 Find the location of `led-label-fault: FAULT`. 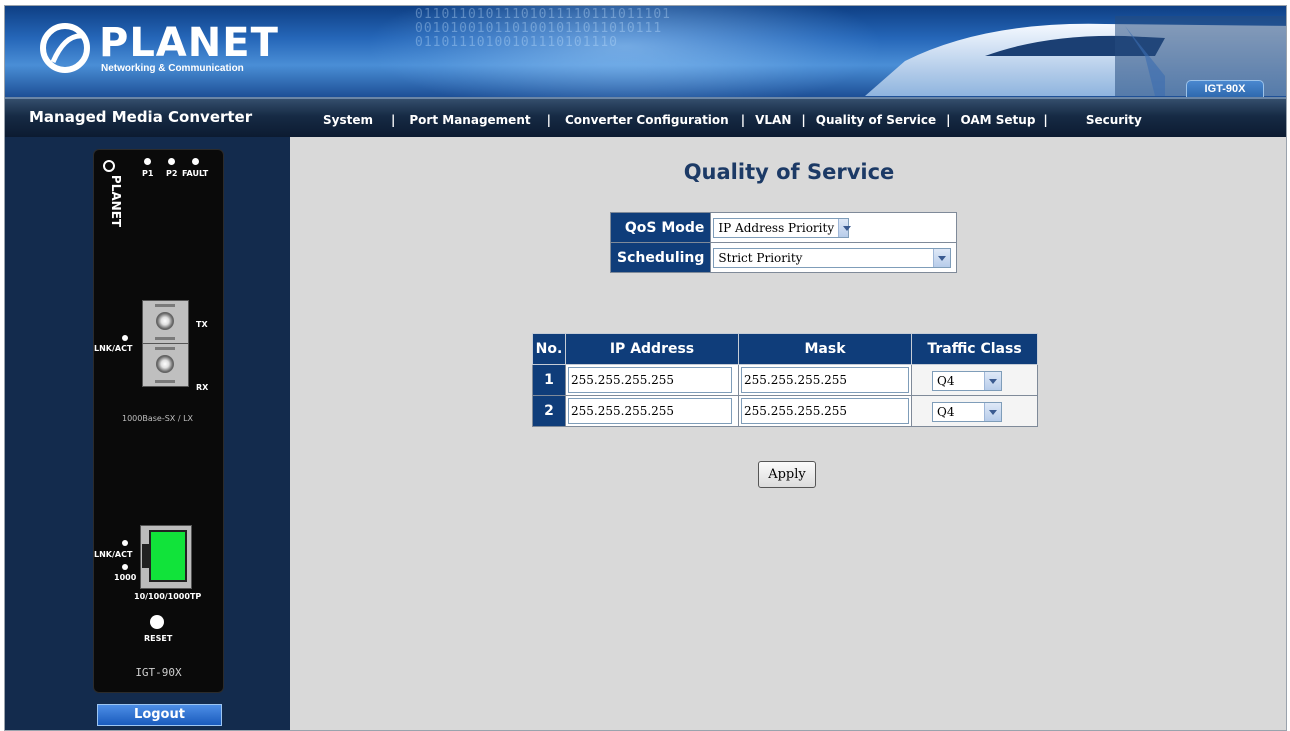

led-label-fault: FAULT is located at coordinates (195, 173).